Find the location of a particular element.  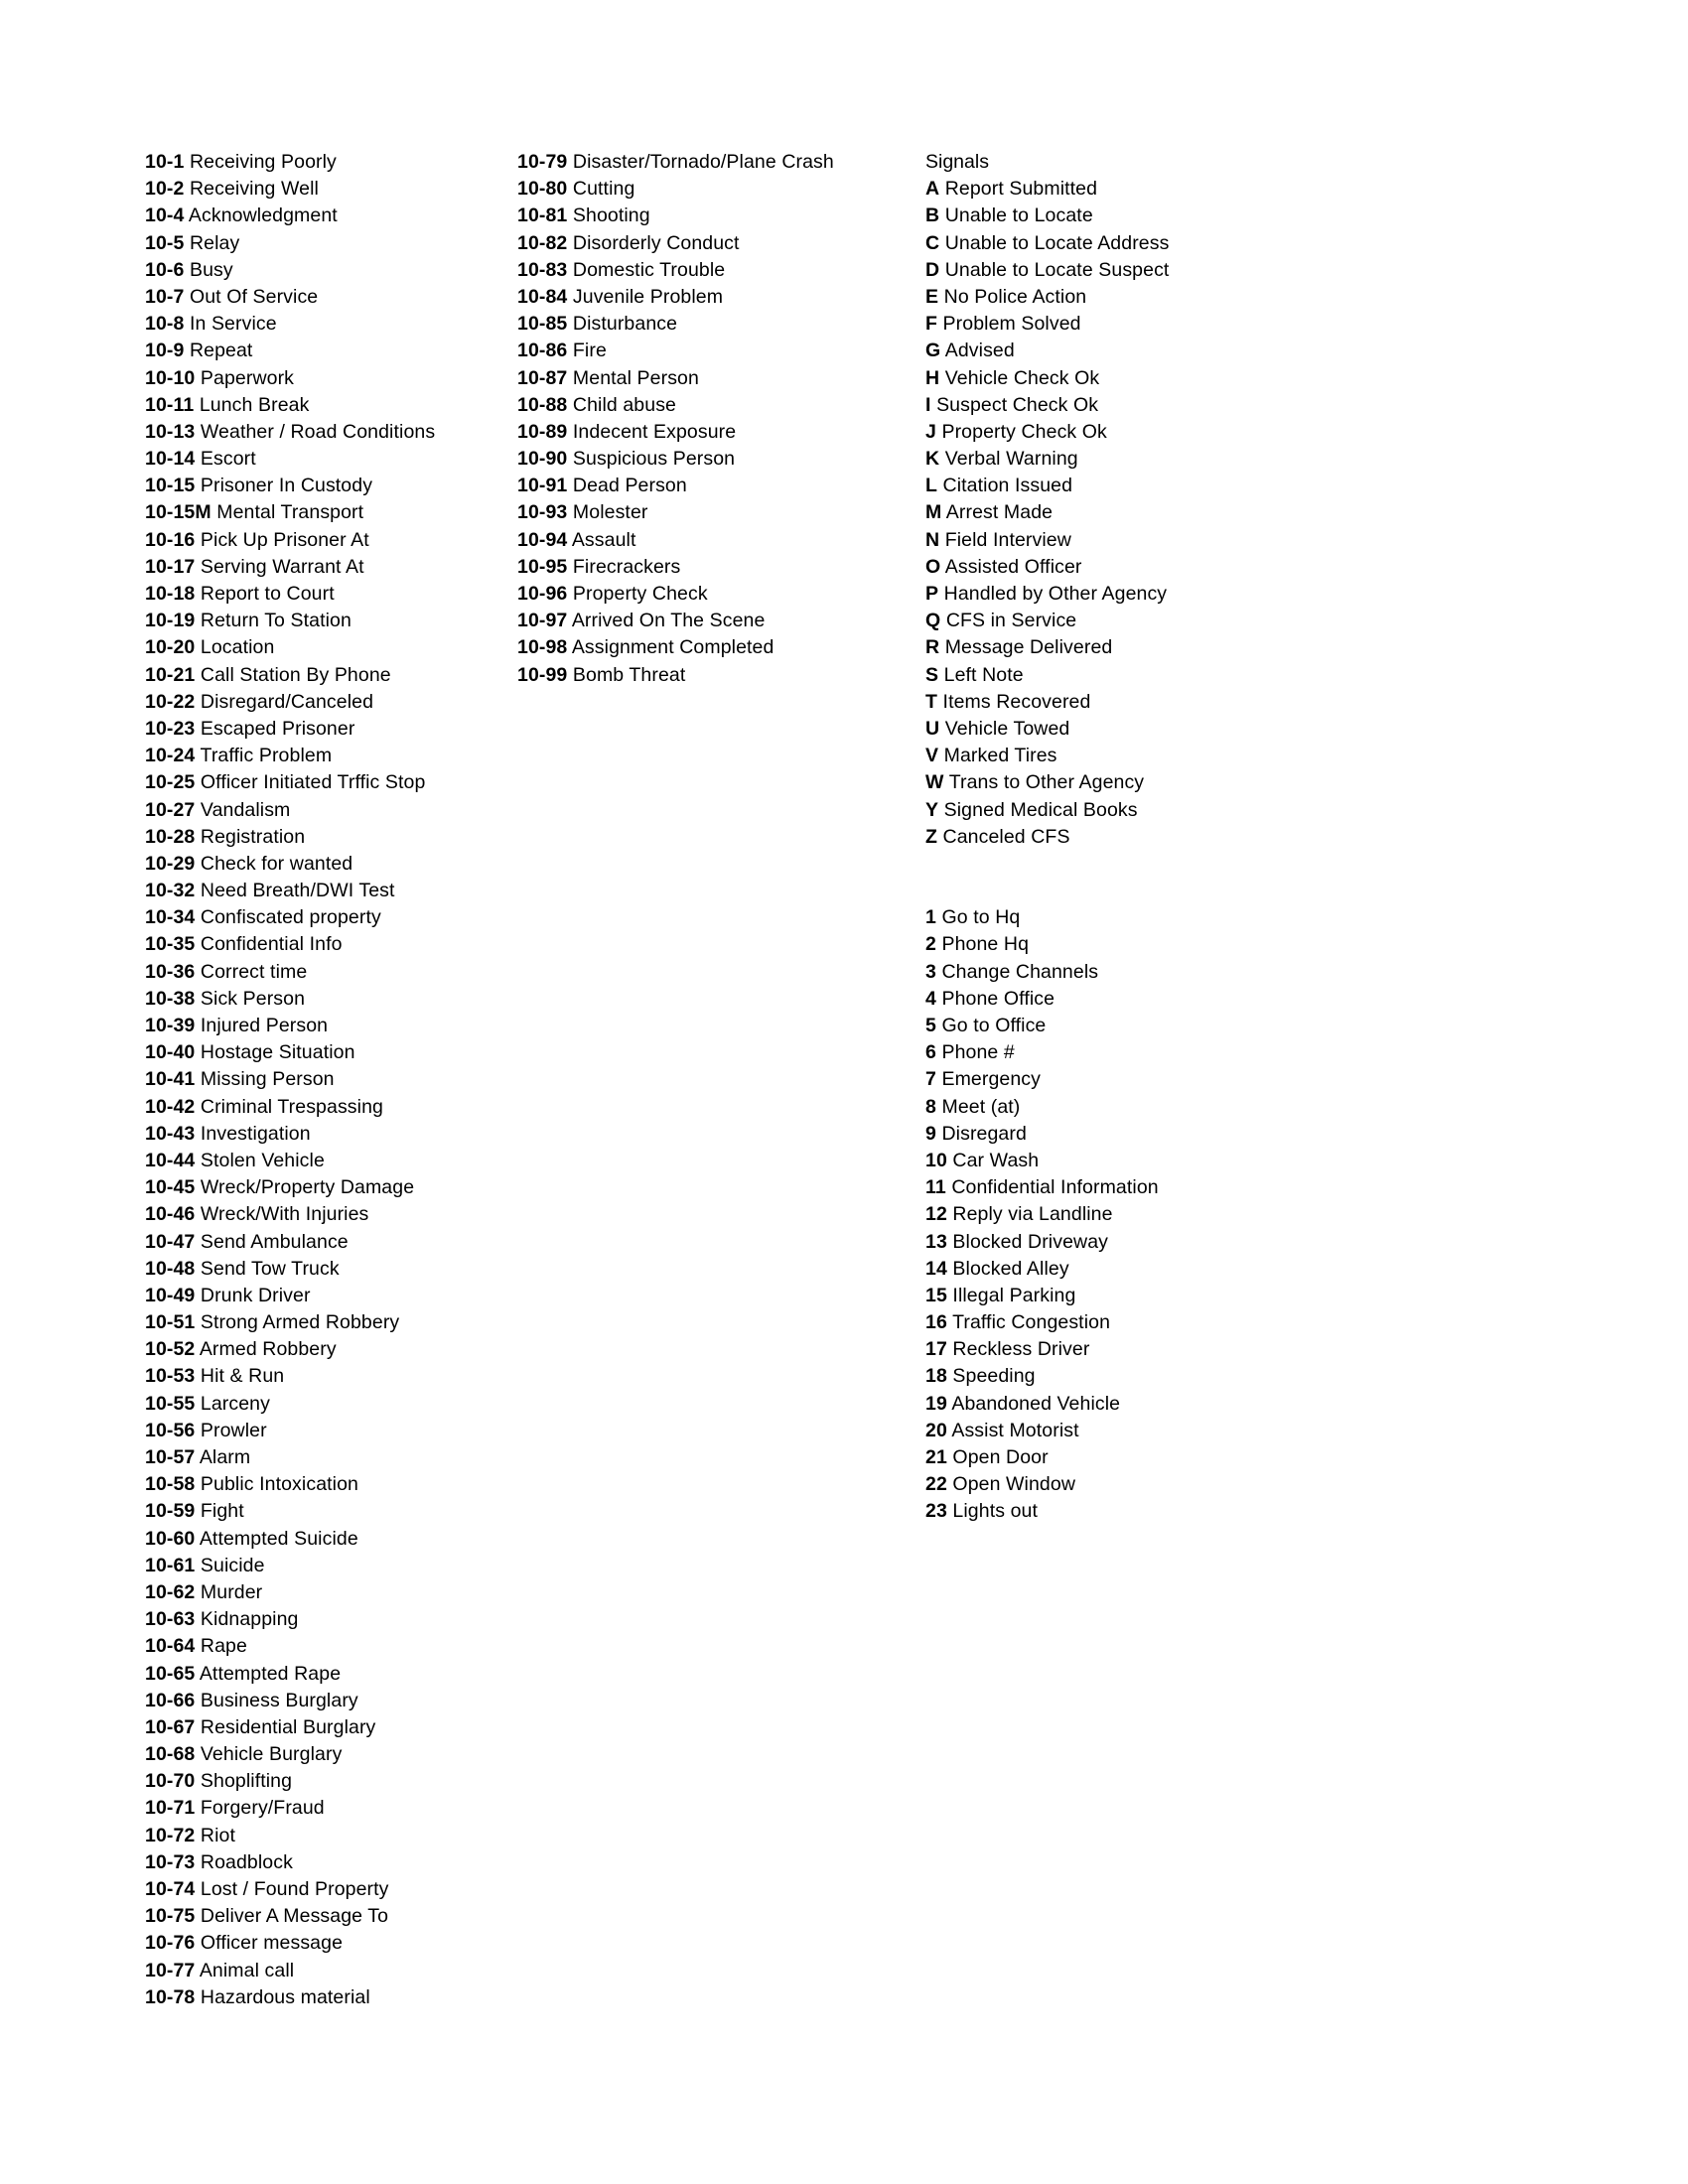

code-entry: 10-52 Armed Robbery is located at coordinates (290, 1349).